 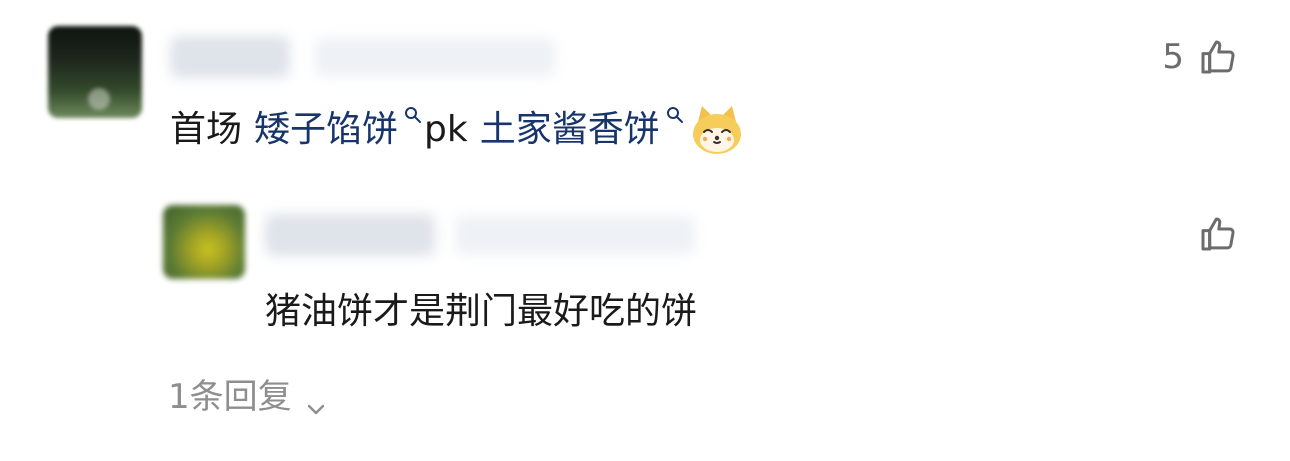 I want to click on comment-username-blur, so click(x=230, y=57).